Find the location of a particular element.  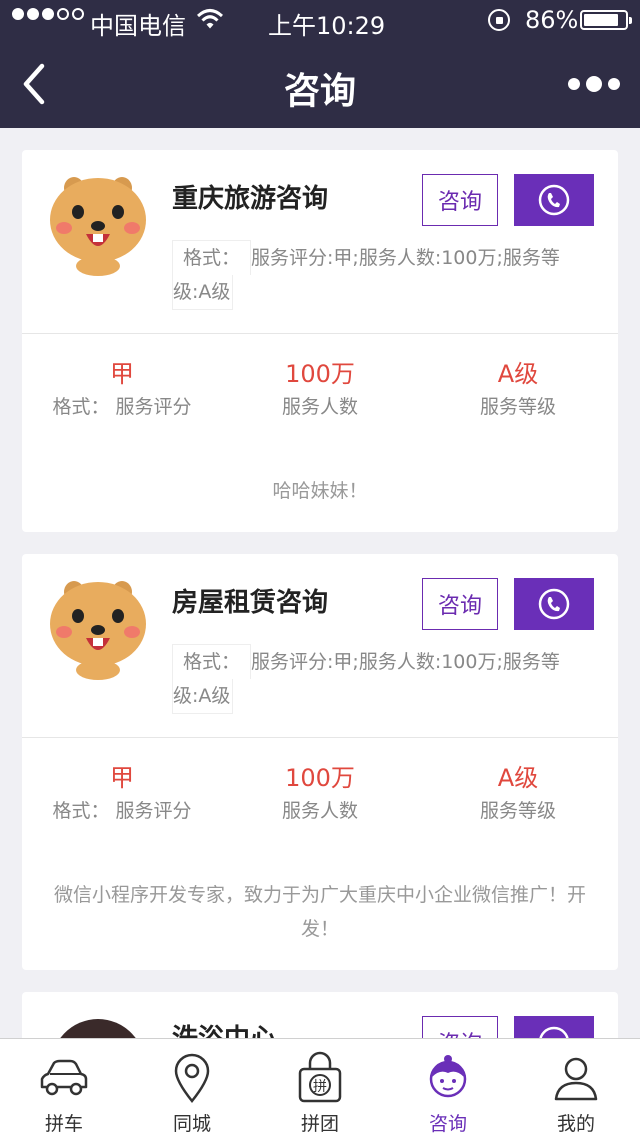

tab-label: 拼车 is located at coordinates (63, 1124).